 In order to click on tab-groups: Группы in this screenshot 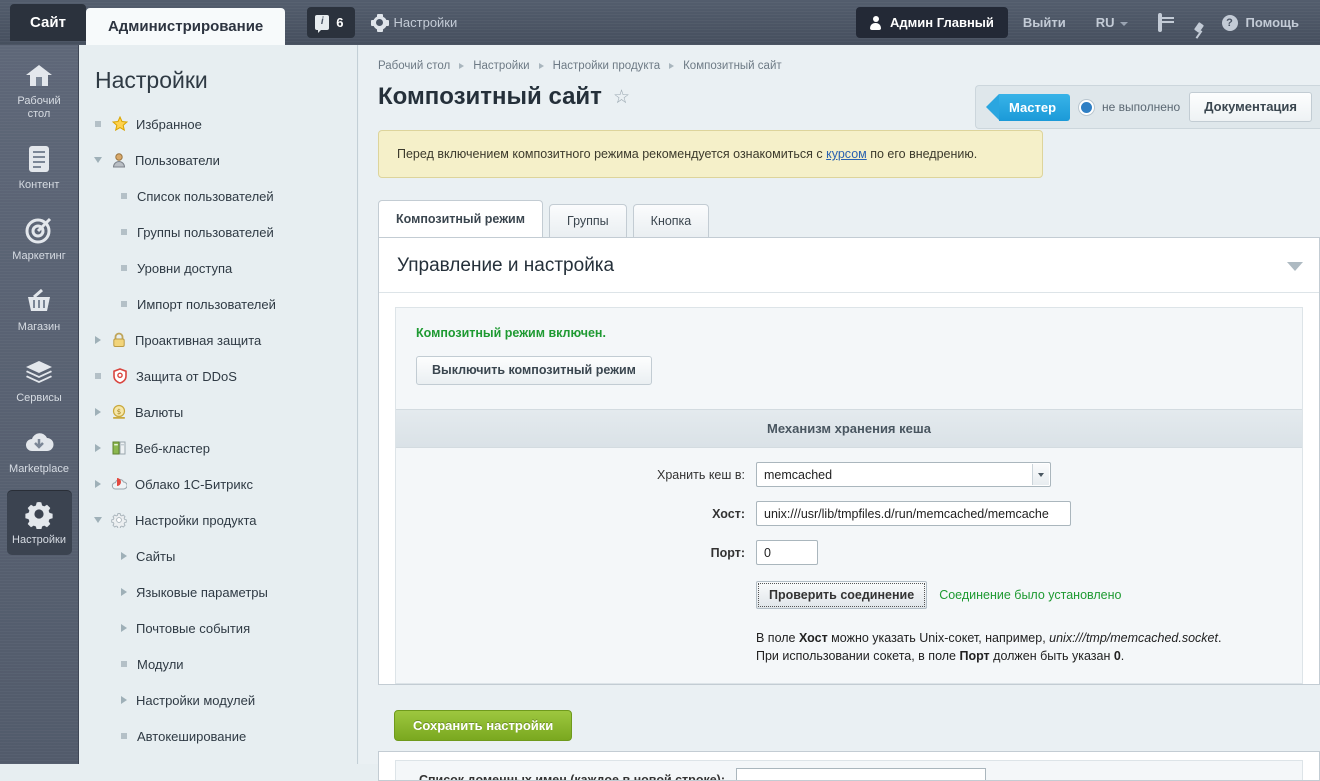, I will do `click(588, 221)`.